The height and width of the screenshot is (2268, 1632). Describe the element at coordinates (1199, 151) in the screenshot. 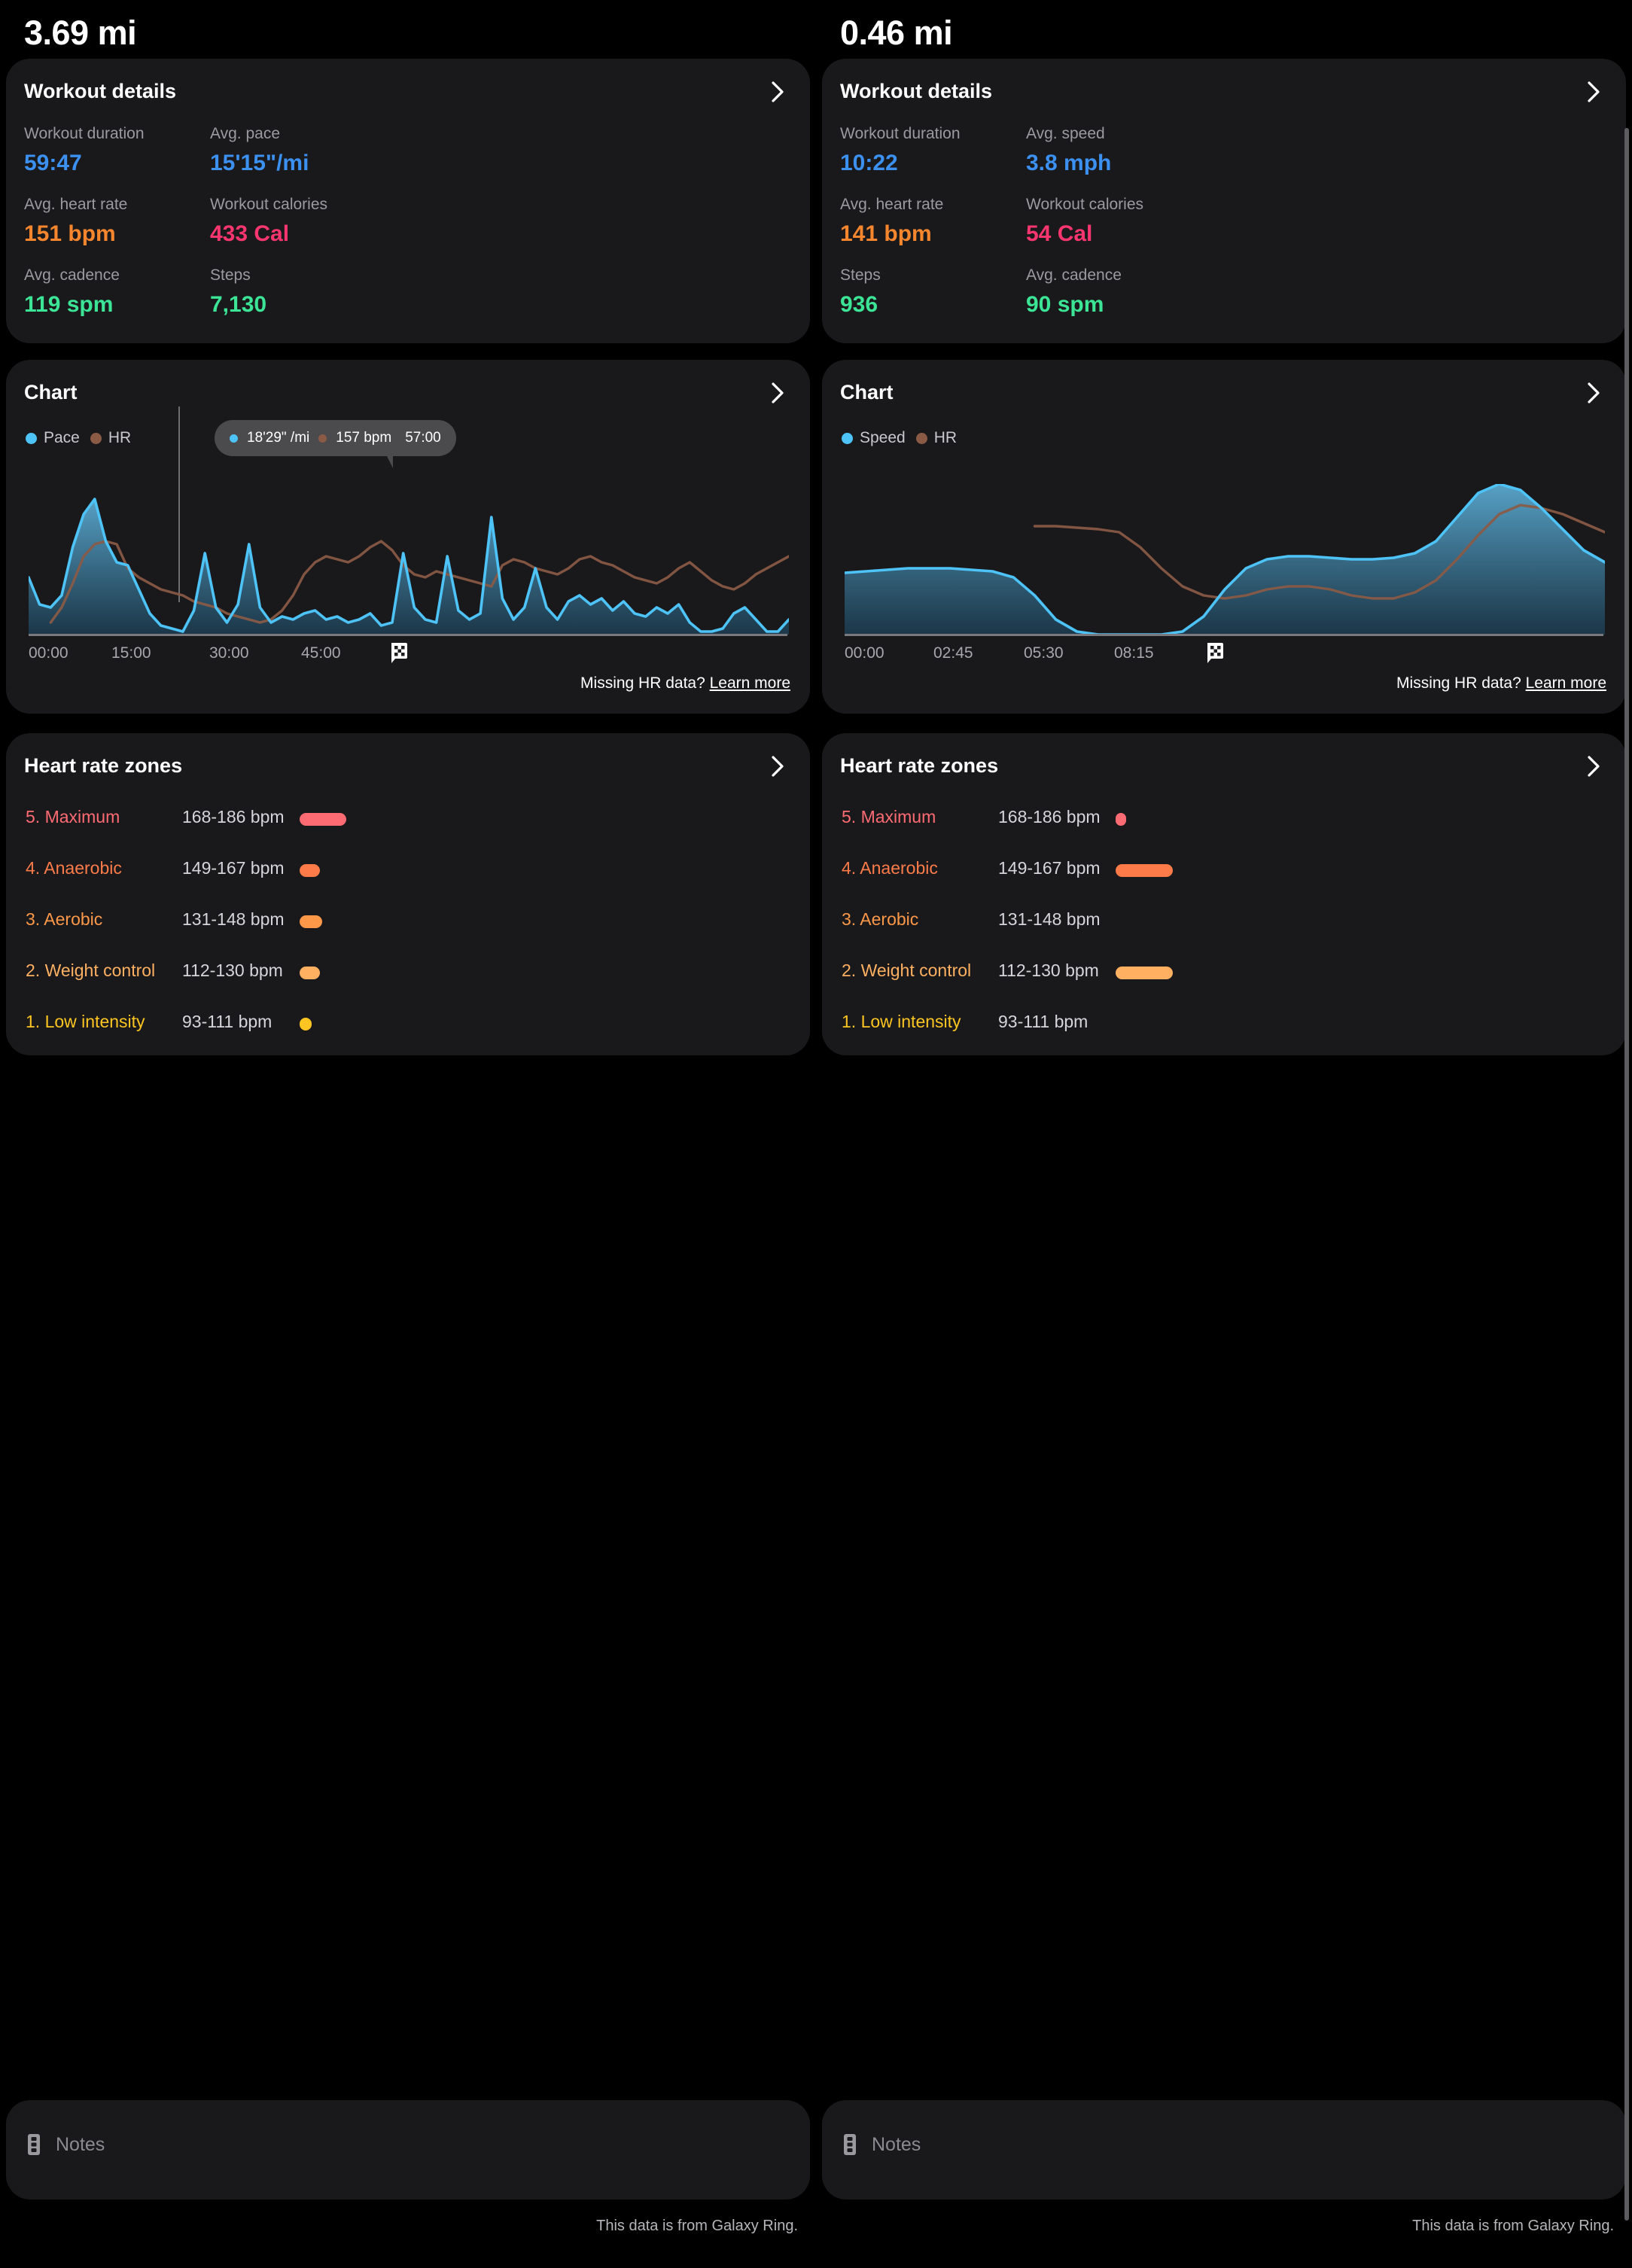

I see `metric-cell: Avg. speed 3.8 mph` at that location.